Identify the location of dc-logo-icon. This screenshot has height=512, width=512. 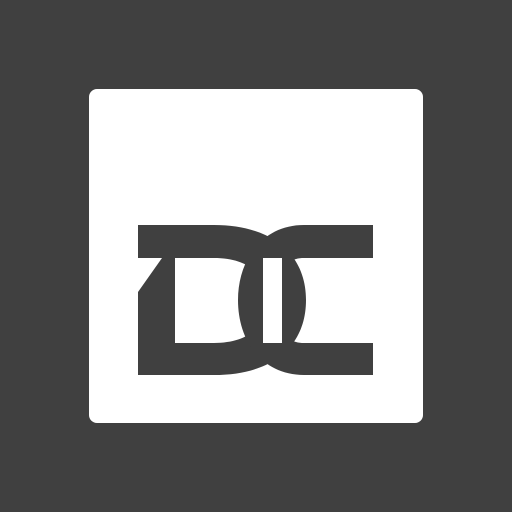
(255, 300).